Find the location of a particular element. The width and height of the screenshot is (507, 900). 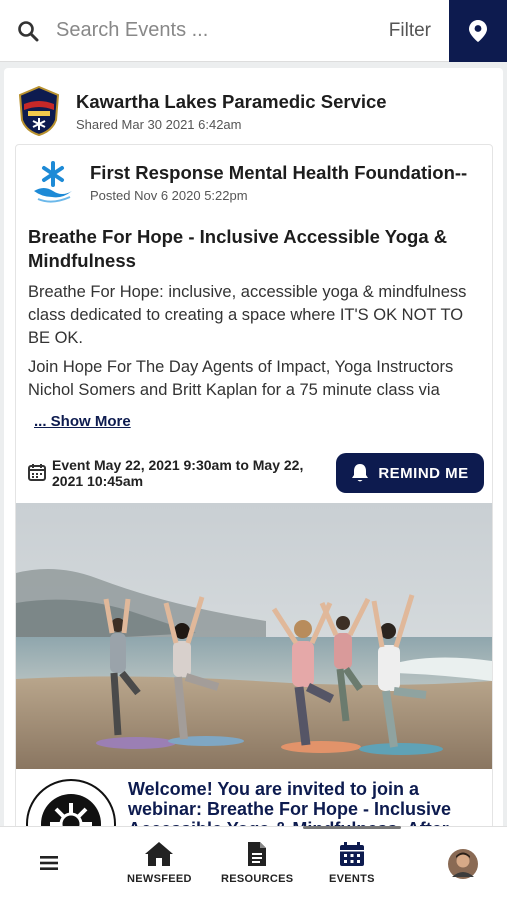

nav-newsfeed: NEWSFEED is located at coordinates (159, 863).